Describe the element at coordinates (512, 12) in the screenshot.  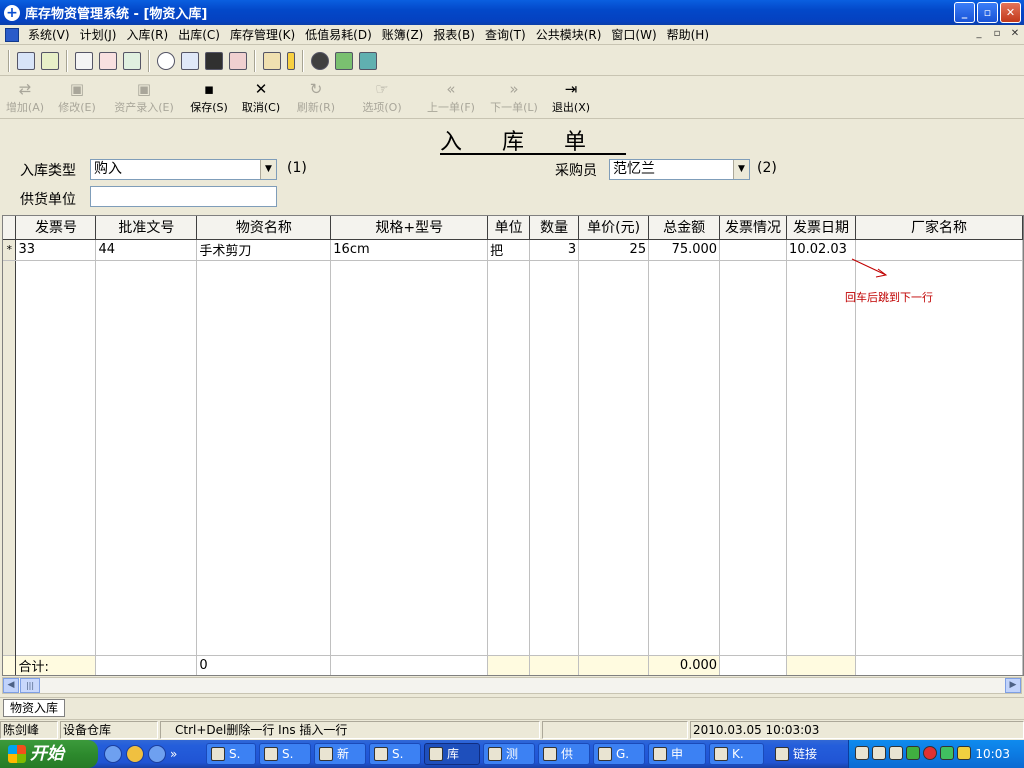
I see `title-bar: + 库存物资管理系统 - [物资入库] _ ▫ ✕` at that location.